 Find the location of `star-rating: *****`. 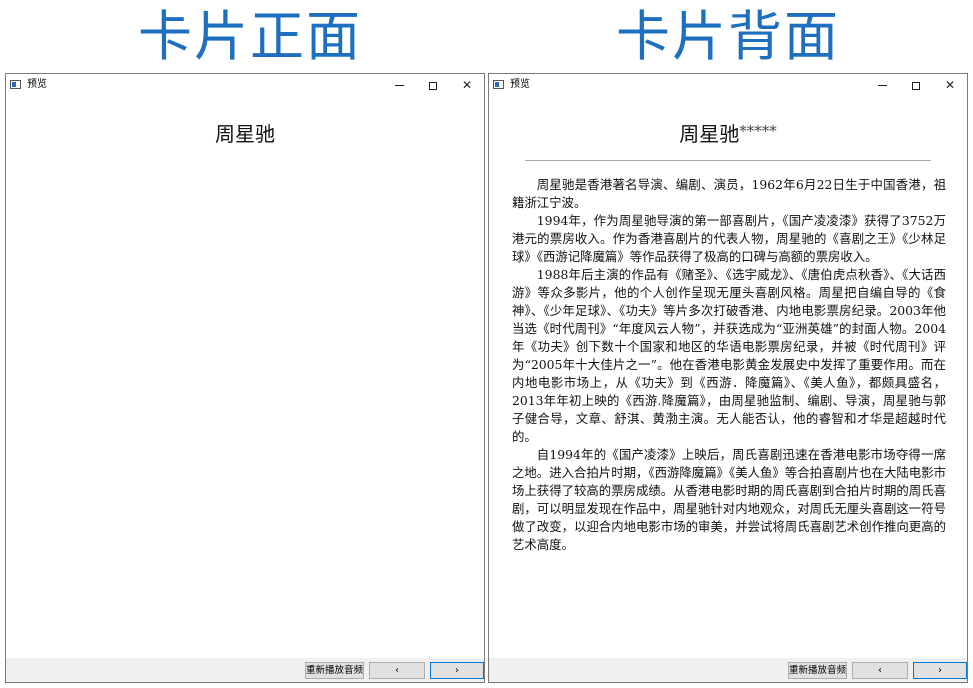

star-rating: ***** is located at coordinates (758, 131).